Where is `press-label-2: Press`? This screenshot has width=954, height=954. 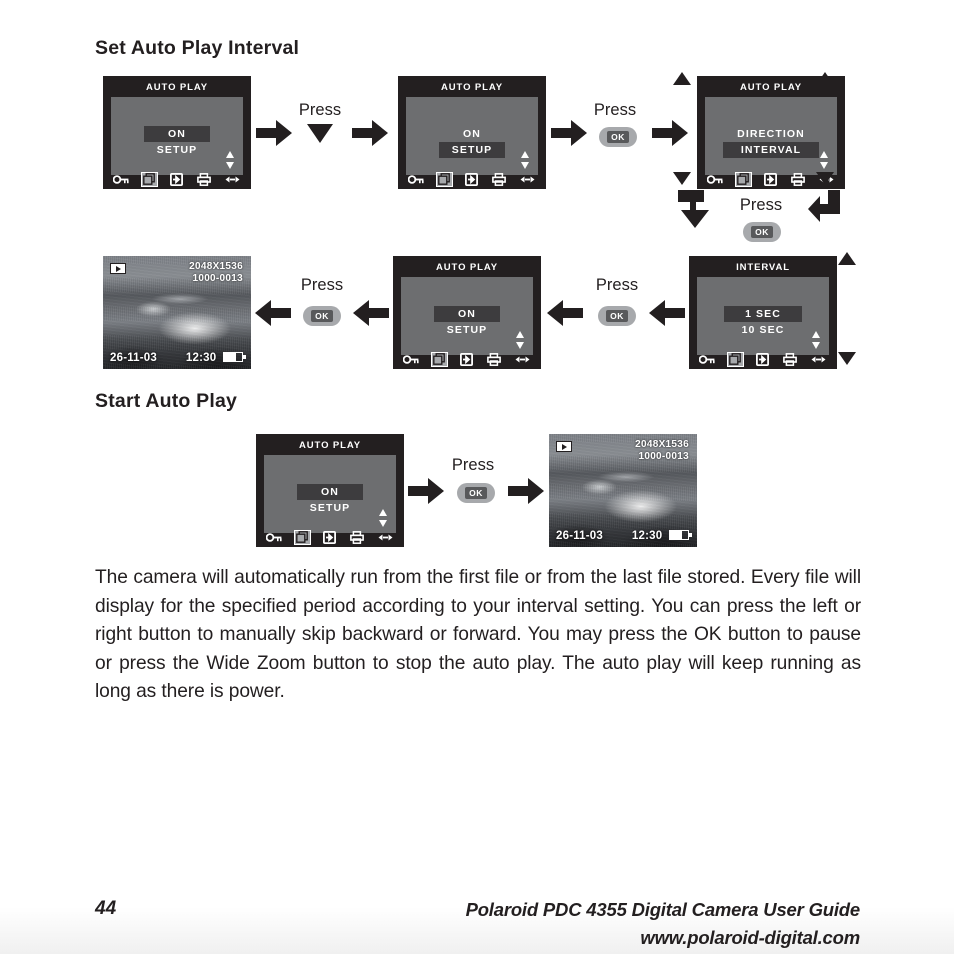
press-label-2: Press is located at coordinates (615, 110).